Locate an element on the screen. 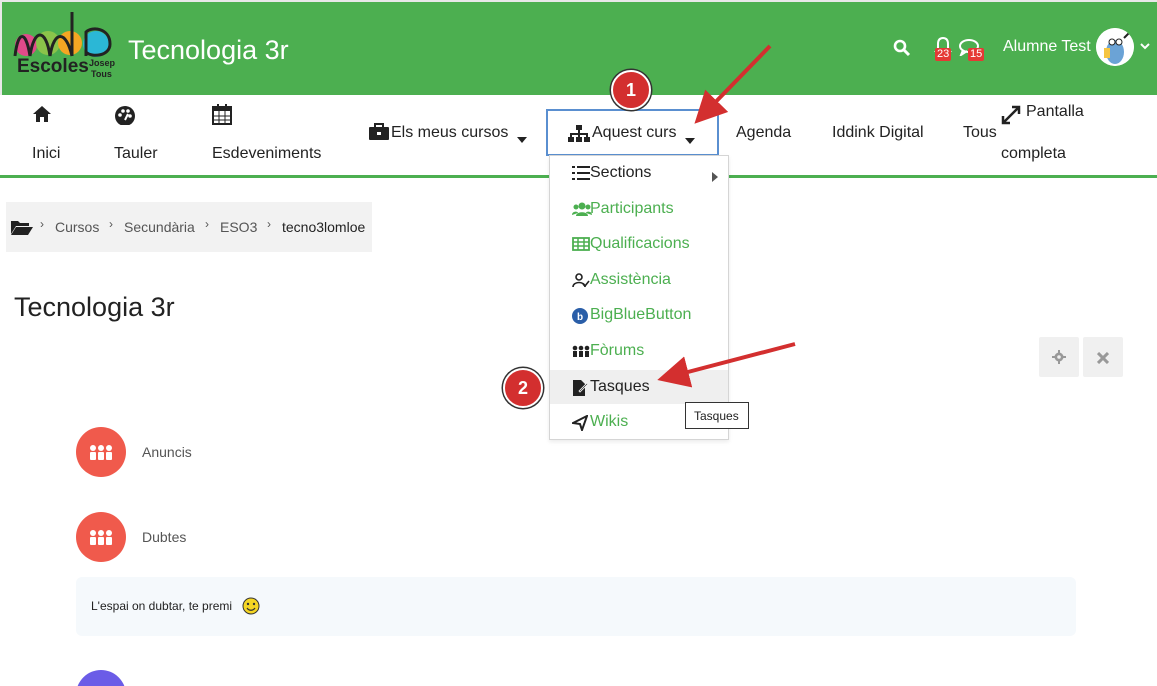 The height and width of the screenshot is (686, 1157). logo-text-tous: Tous is located at coordinates (101, 74).